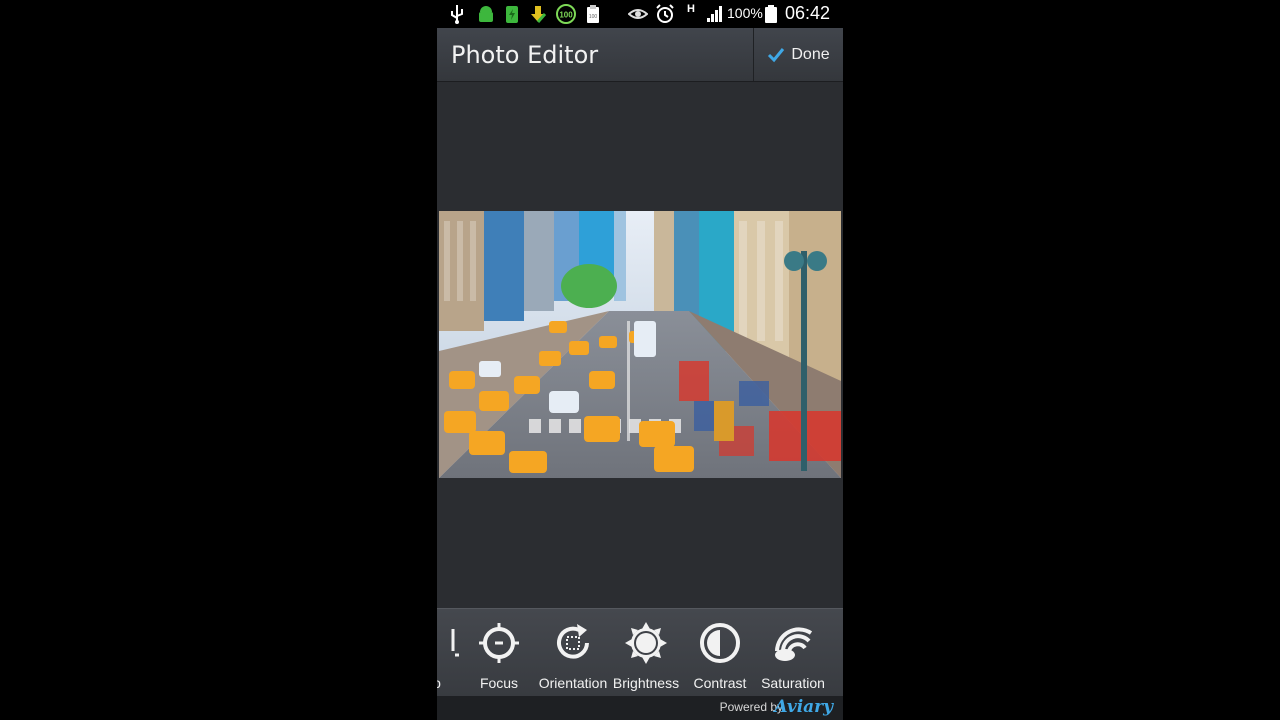 This screenshot has width=1280, height=720. I want to click on usb-icon, so click(457, 14).